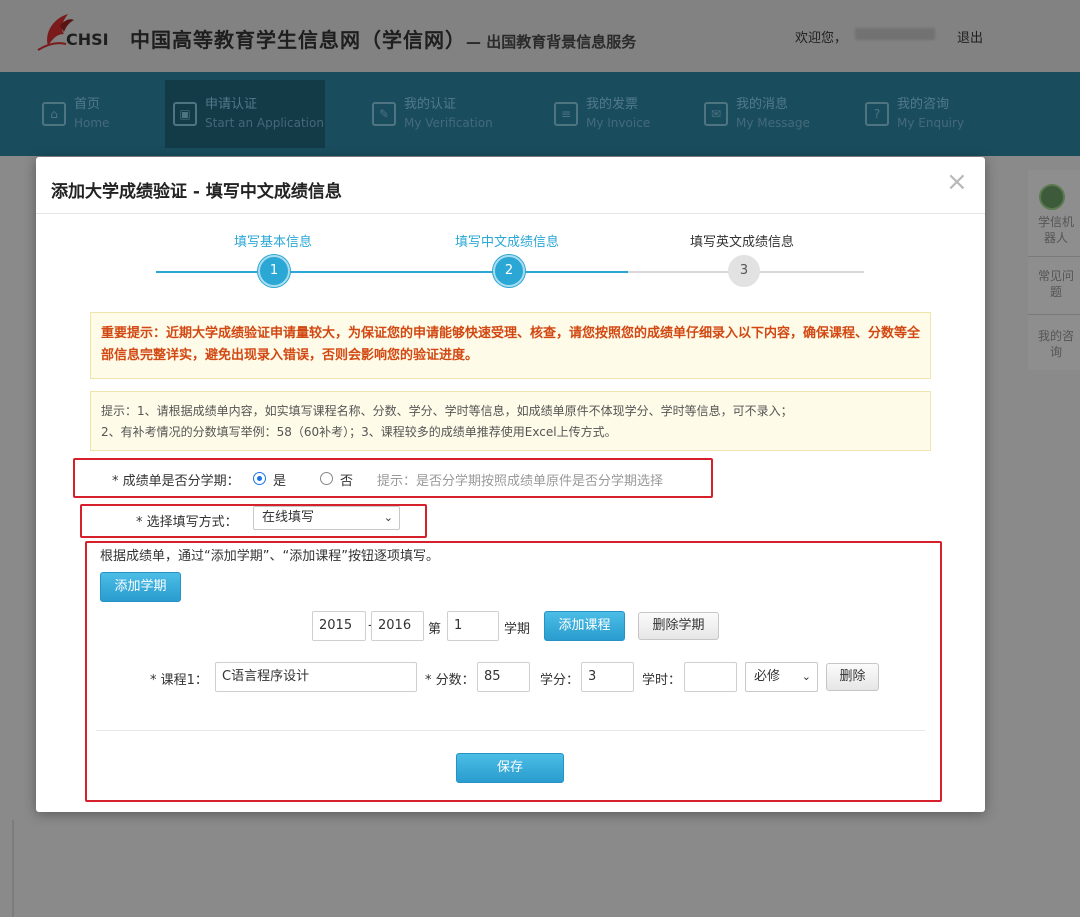 The width and height of the screenshot is (1080, 917). Describe the element at coordinates (618, 123) in the screenshot. I see `nav-my-invoice-en: My Invoice` at that location.